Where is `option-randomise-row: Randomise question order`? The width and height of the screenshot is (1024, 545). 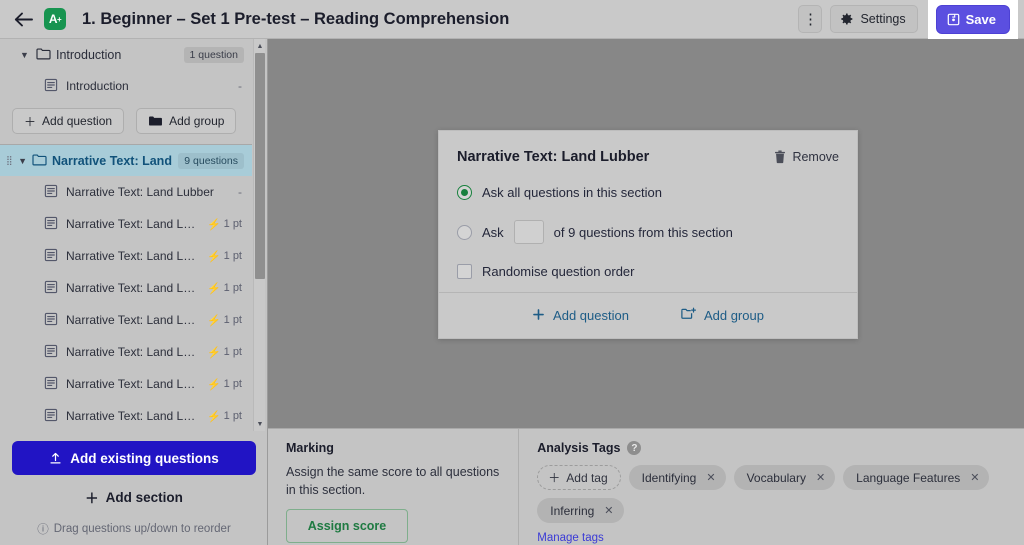 option-randomise-row: Randomise question order is located at coordinates (648, 271).